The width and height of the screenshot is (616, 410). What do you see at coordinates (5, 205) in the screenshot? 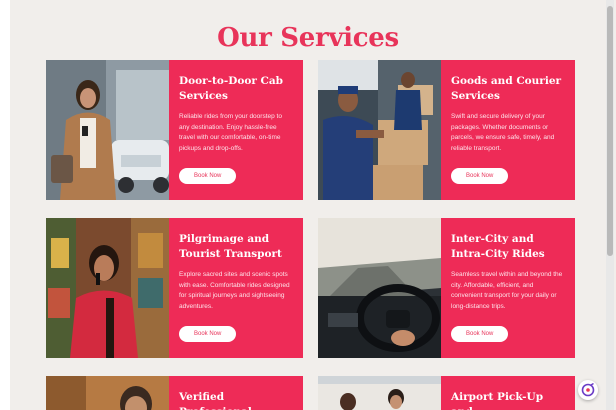
I see `page-border-left` at bounding box center [5, 205].